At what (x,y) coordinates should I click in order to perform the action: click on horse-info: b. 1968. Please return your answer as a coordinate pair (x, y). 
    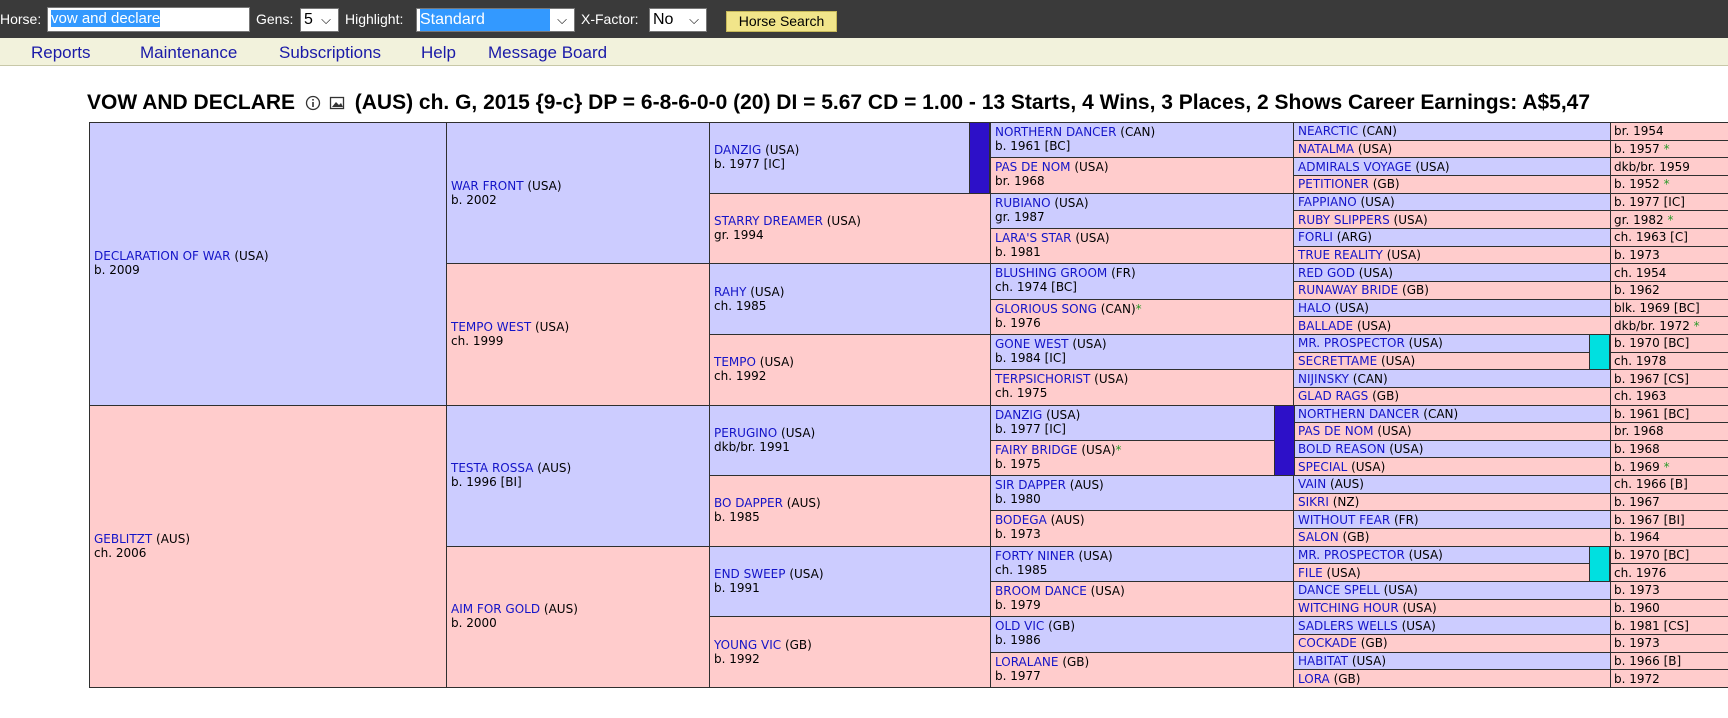
    Looking at the image, I should click on (1637, 449).